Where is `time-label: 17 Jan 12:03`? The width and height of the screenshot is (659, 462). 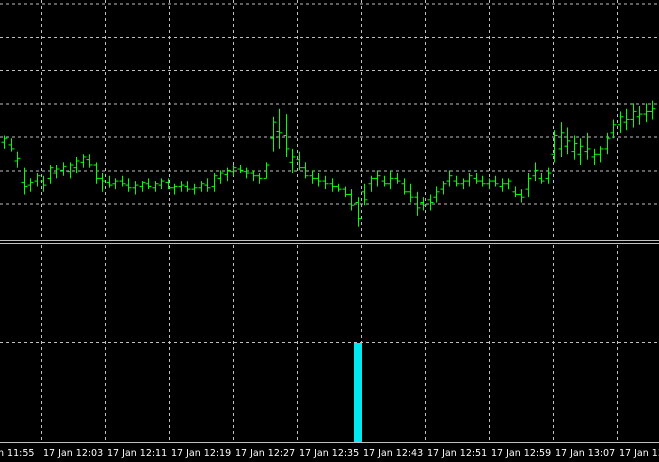 time-label: 17 Jan 12:03 is located at coordinates (73, 453).